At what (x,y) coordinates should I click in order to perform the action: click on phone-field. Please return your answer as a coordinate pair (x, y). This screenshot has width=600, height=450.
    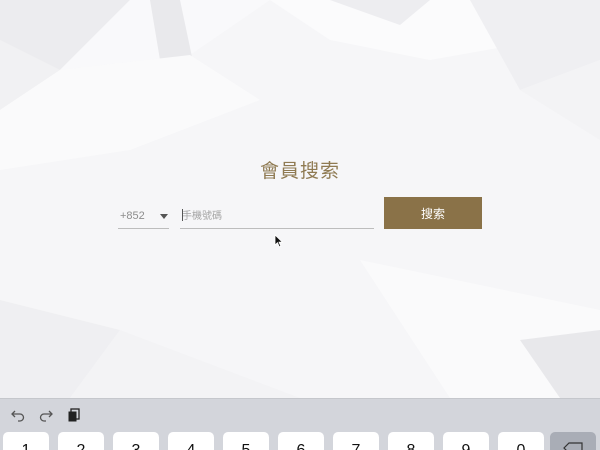
    Looking at the image, I should click on (277, 216).